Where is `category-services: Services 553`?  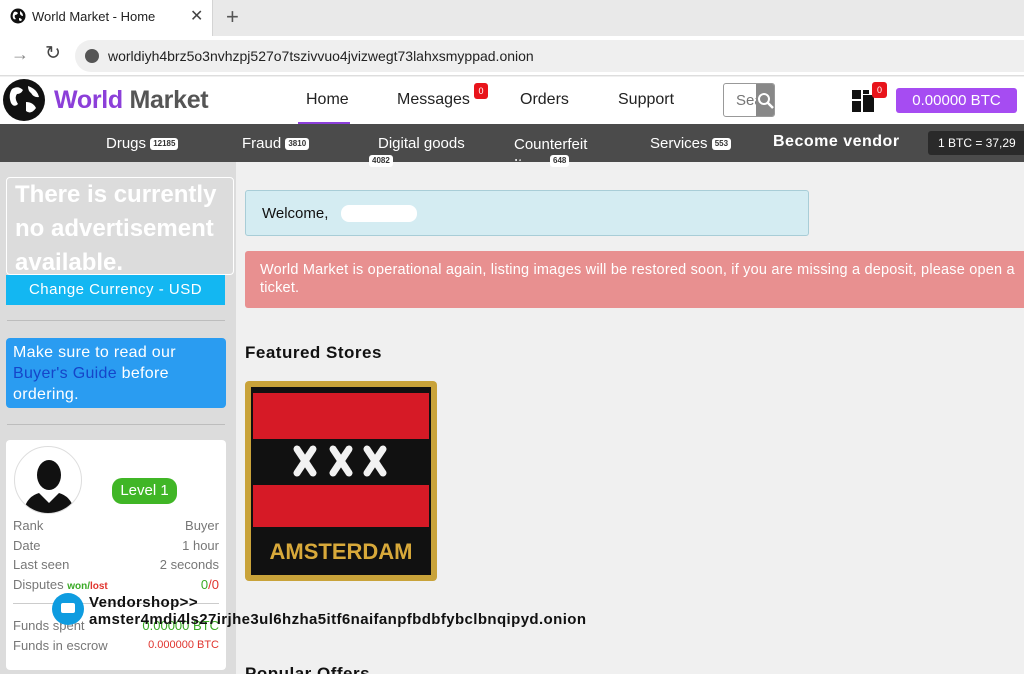
category-services: Services 553 is located at coordinates (691, 143).